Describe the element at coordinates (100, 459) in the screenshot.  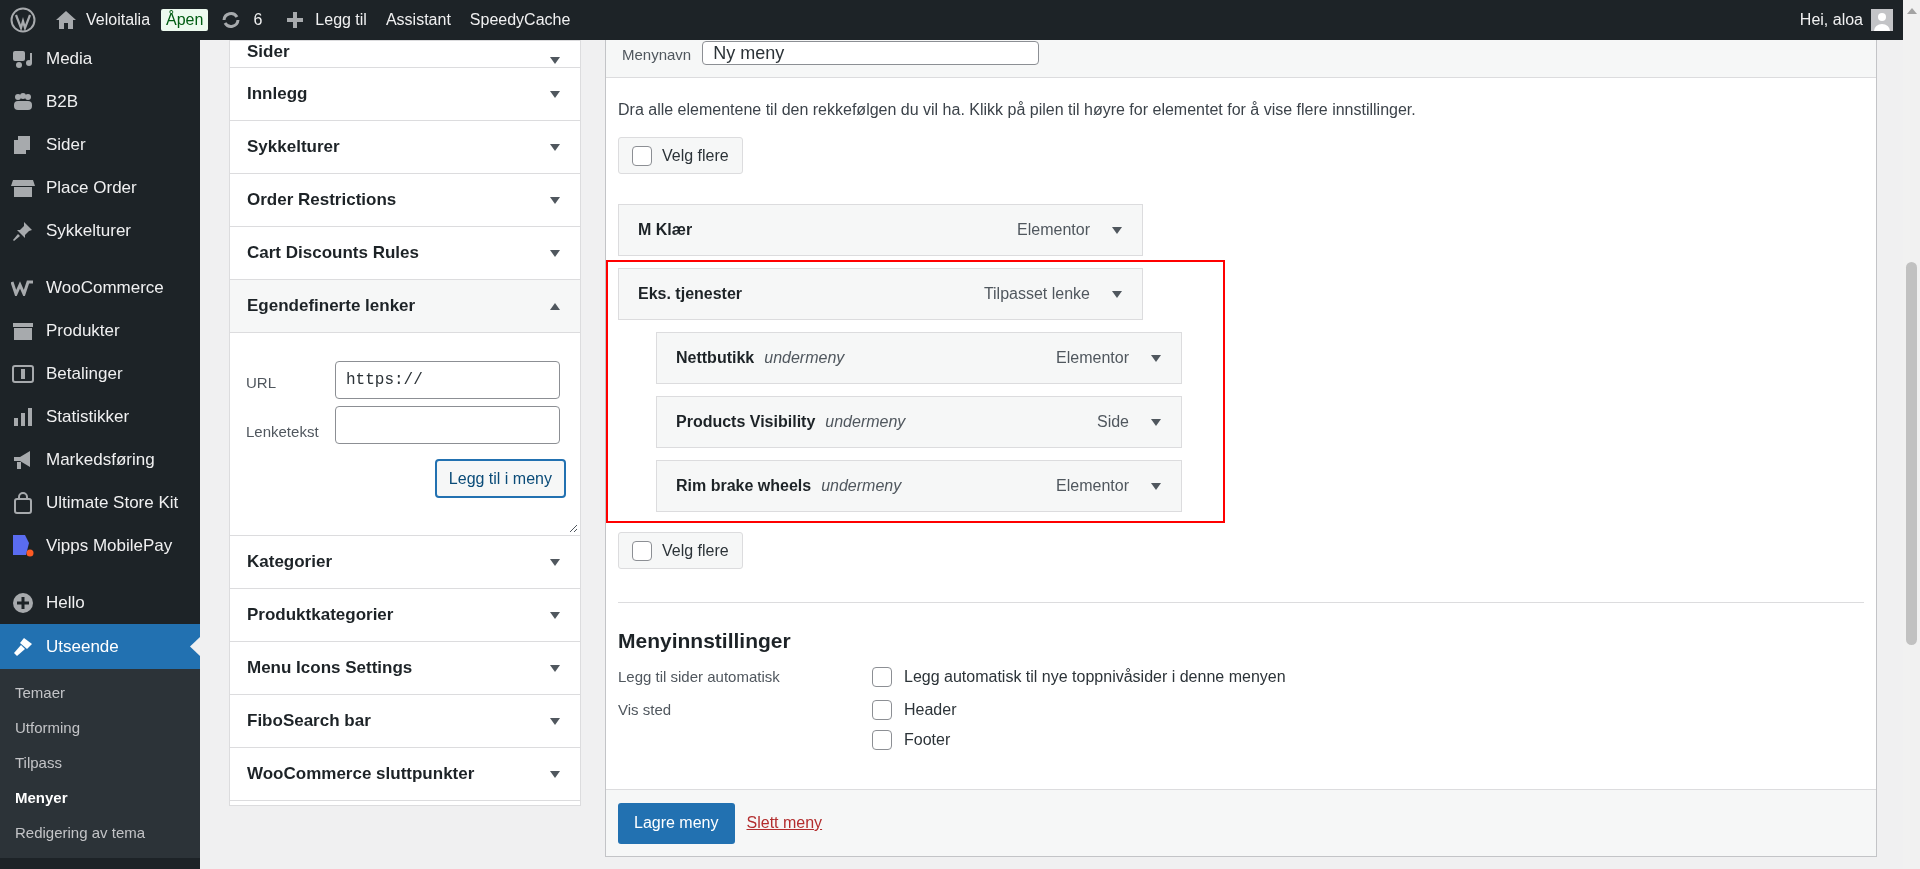
I see `sidebar-item: Markedsføring` at that location.